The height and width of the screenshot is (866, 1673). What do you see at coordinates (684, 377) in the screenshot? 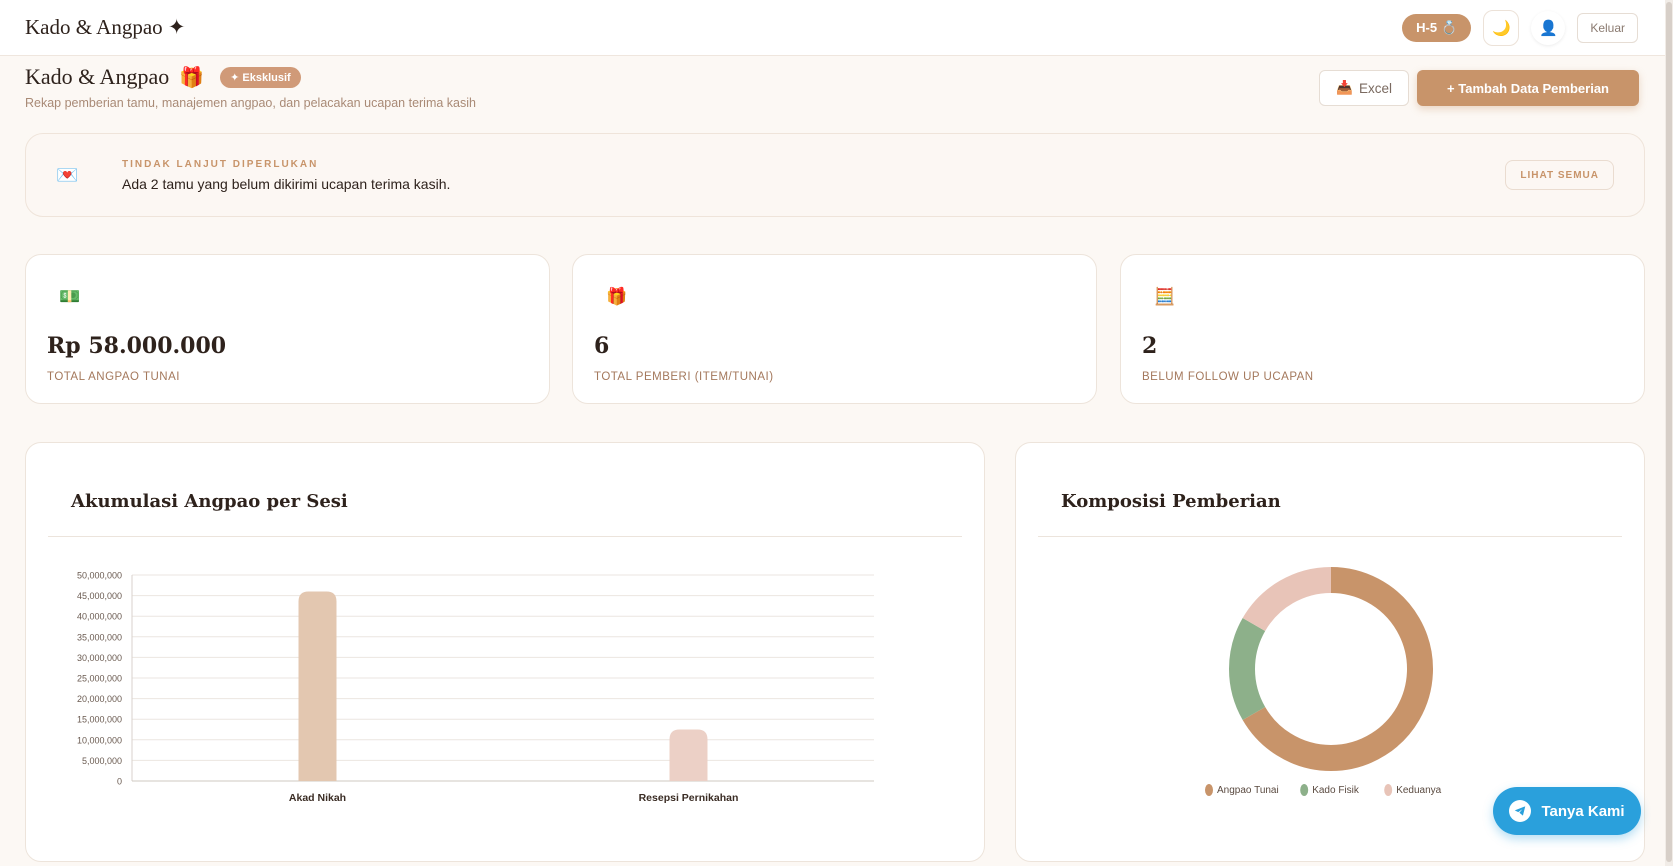
I see `stat-label: TOTAL PEMBERI (ITEM/TUNAI)` at bounding box center [684, 377].